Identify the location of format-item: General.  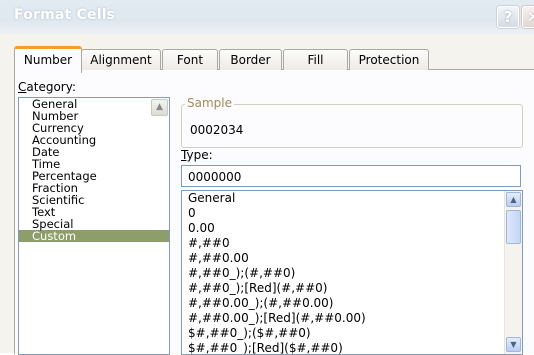
(352, 198).